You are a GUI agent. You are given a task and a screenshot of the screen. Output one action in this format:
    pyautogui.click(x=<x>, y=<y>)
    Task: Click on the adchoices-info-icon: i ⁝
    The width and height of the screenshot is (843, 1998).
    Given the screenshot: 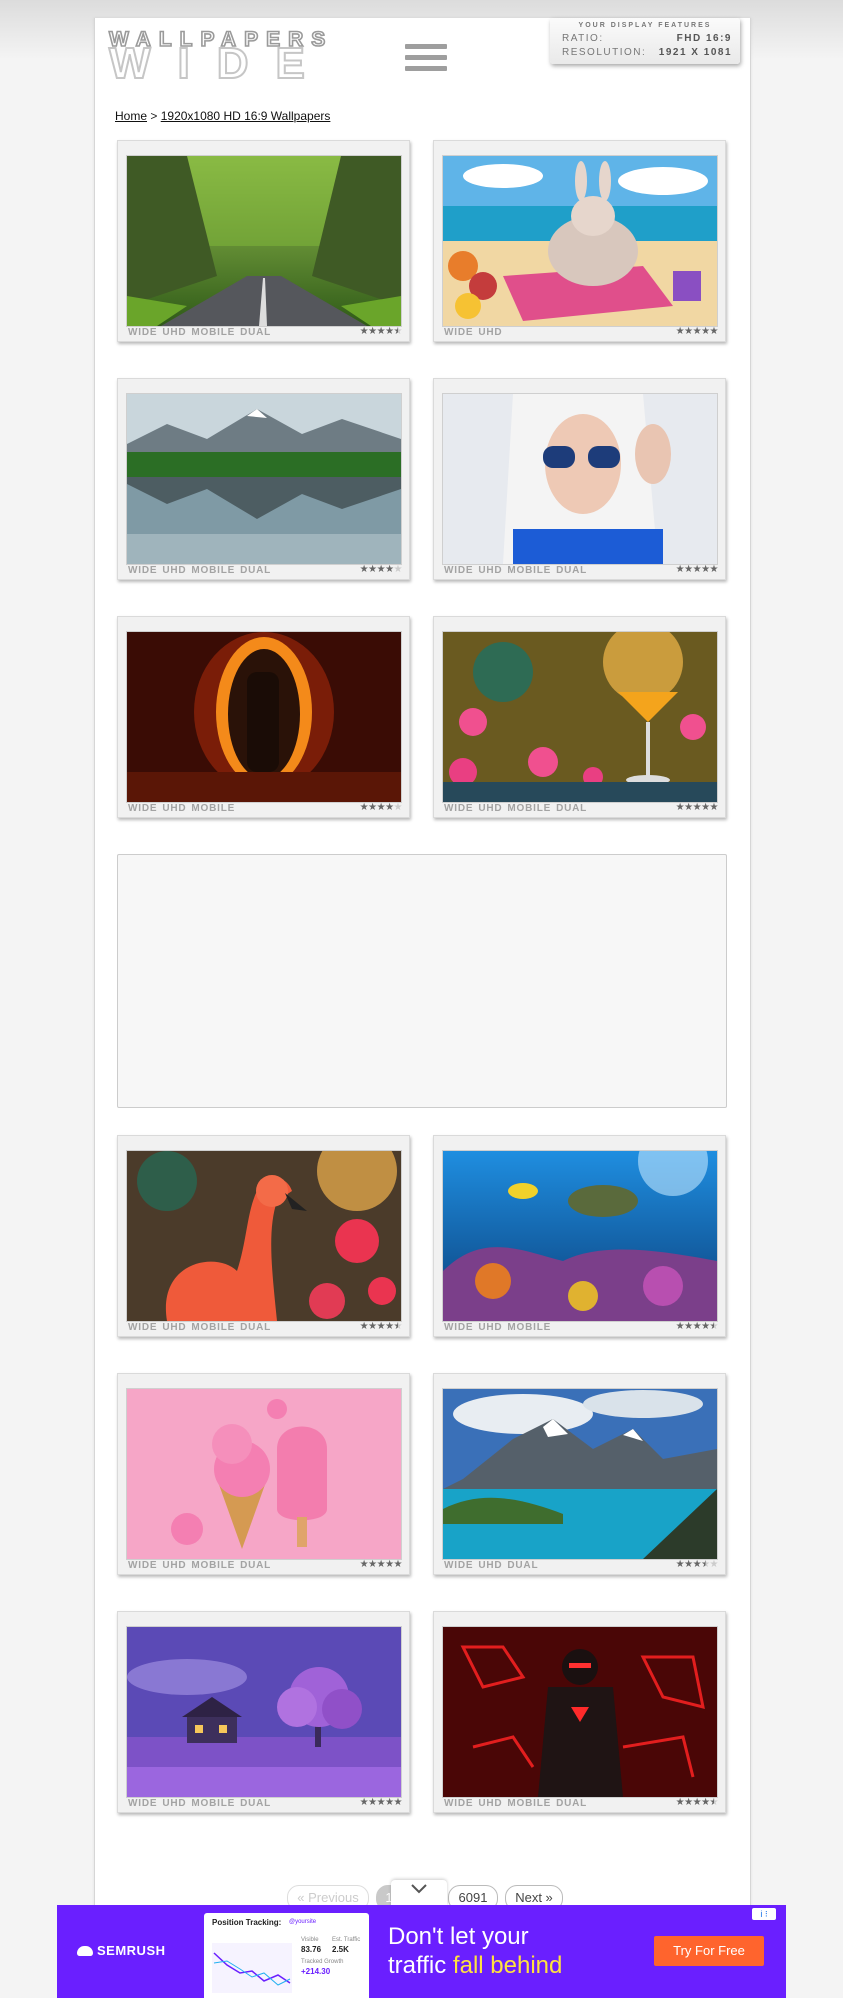 What is the action you would take?
    pyautogui.click(x=764, y=1914)
    